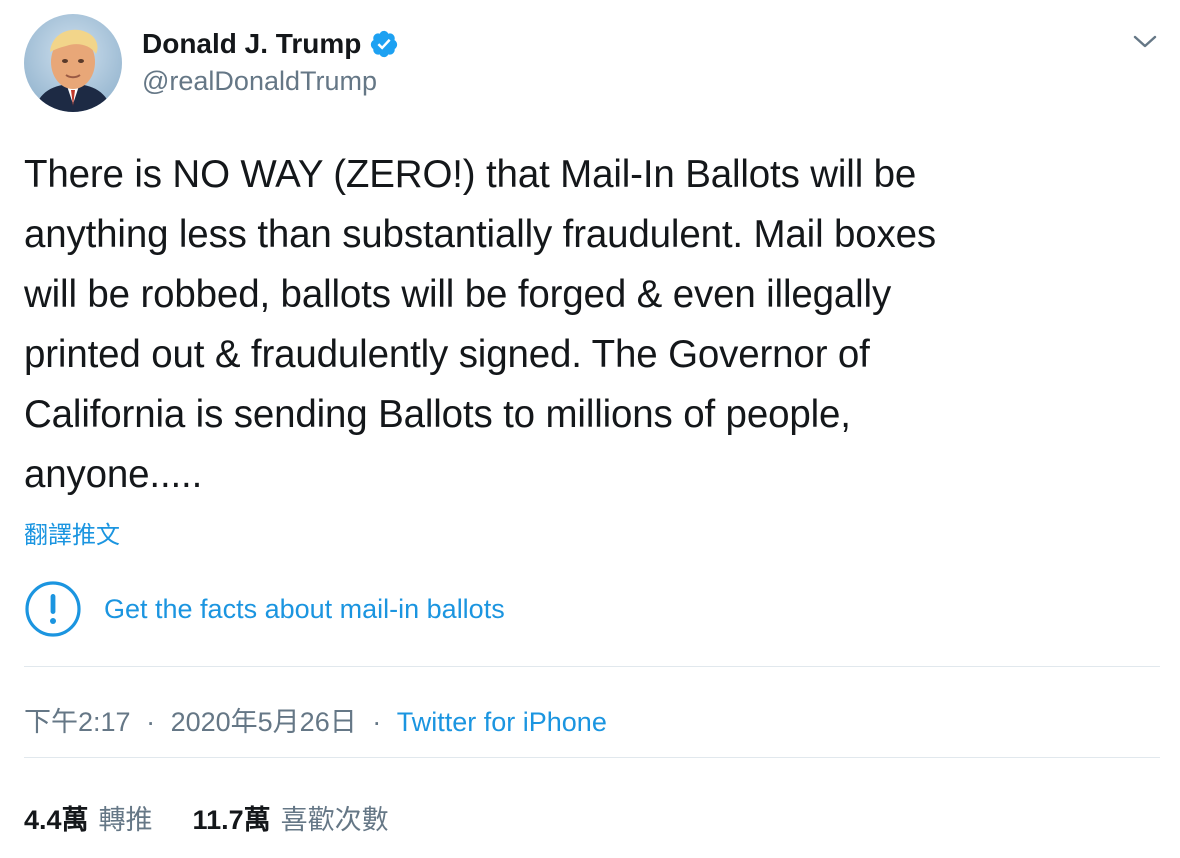 The width and height of the screenshot is (1180, 858). Describe the element at coordinates (264, 722) in the screenshot. I see `tweet-date: 2020年5月26日` at that location.